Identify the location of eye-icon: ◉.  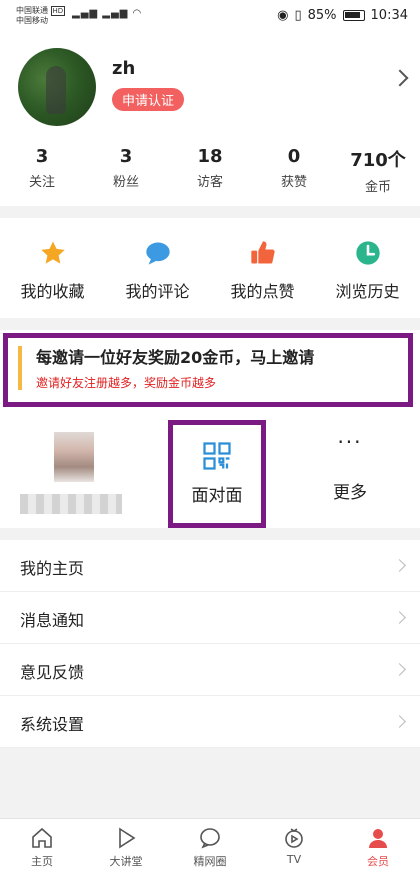
(283, 15).